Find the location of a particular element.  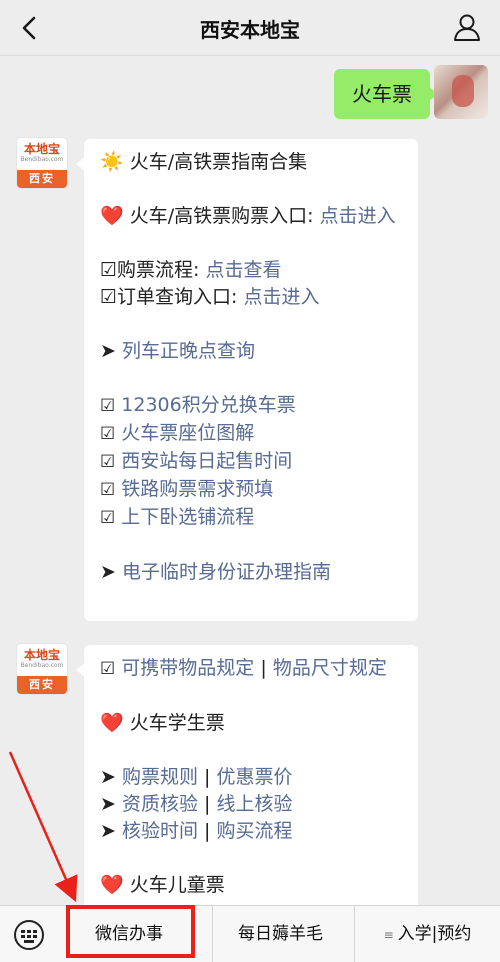

check-item-link: 西安站每日起售时间 is located at coordinates (206, 461).